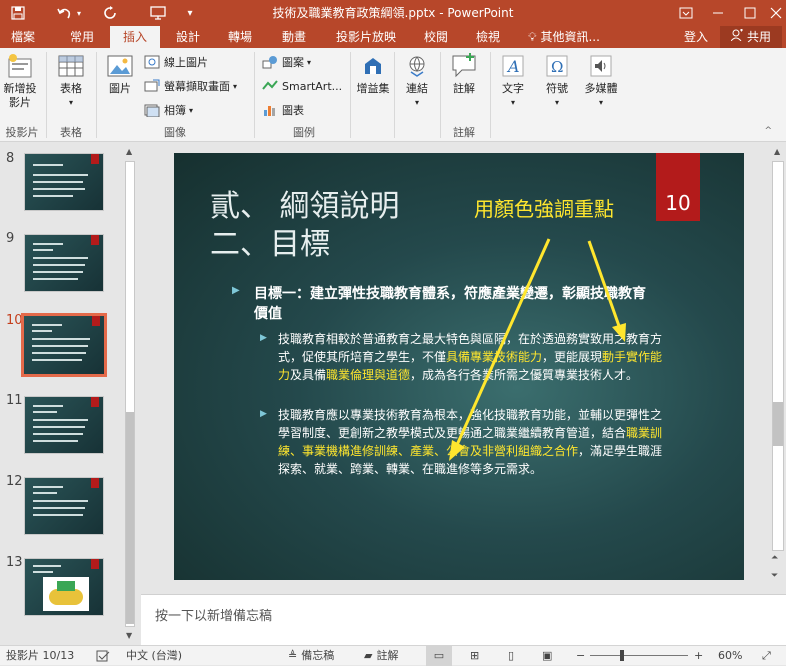 Image resolution: width=786 pixels, height=666 pixels. I want to click on slide-number-label: 12, so click(14, 481).